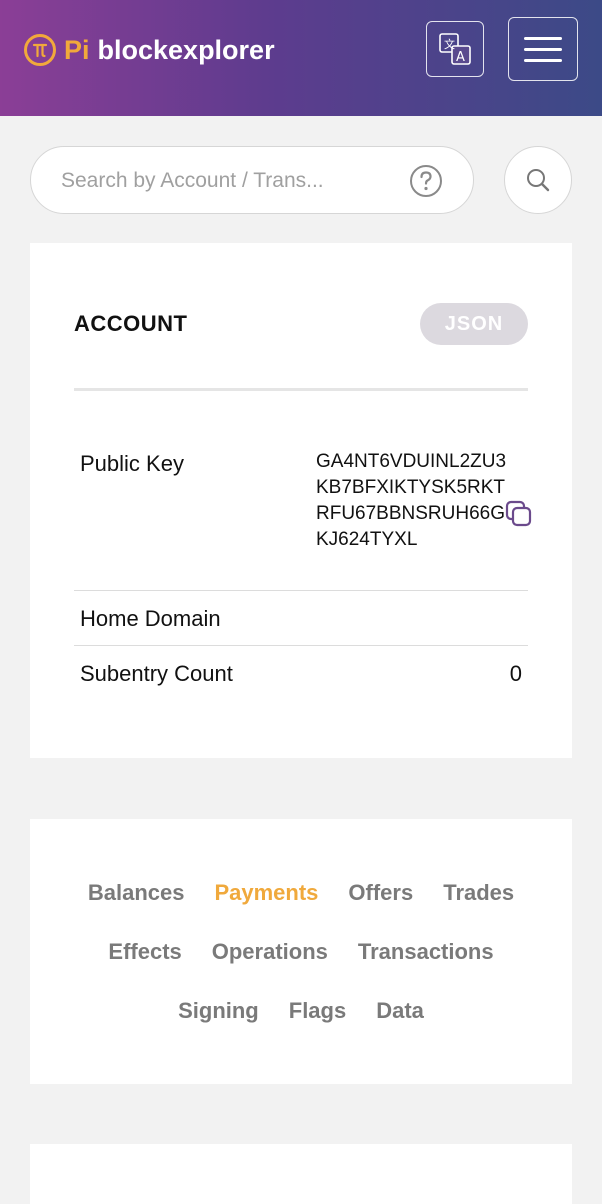 The height and width of the screenshot is (1204, 602). What do you see at coordinates (40, 50) in the screenshot?
I see `pi-logo-icon` at bounding box center [40, 50].